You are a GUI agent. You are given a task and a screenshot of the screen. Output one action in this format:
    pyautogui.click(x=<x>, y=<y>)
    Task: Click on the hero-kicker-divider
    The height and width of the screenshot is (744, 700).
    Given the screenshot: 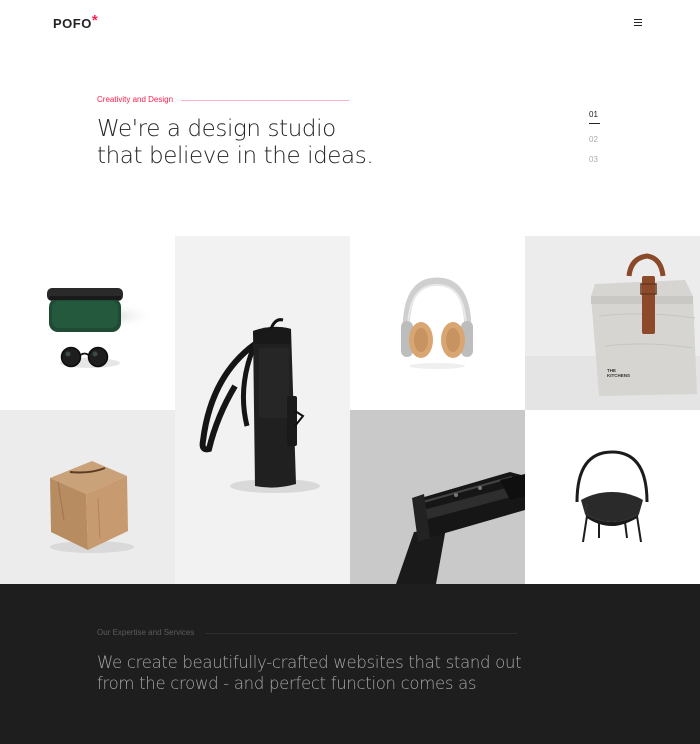 What is the action you would take?
    pyautogui.click(x=265, y=100)
    